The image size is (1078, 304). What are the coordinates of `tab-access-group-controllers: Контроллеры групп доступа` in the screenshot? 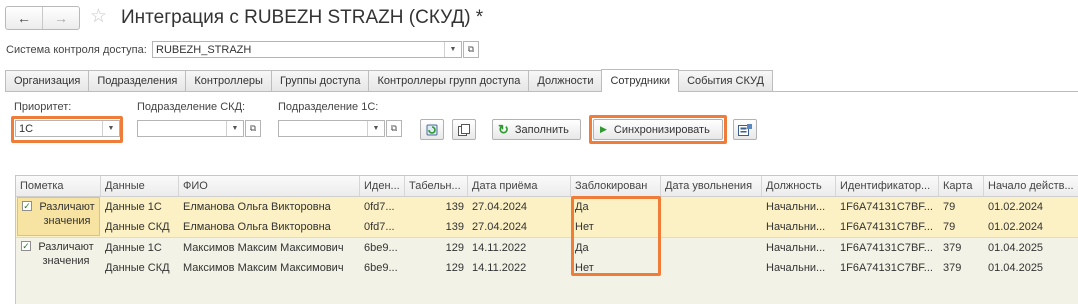 It's located at (449, 80).